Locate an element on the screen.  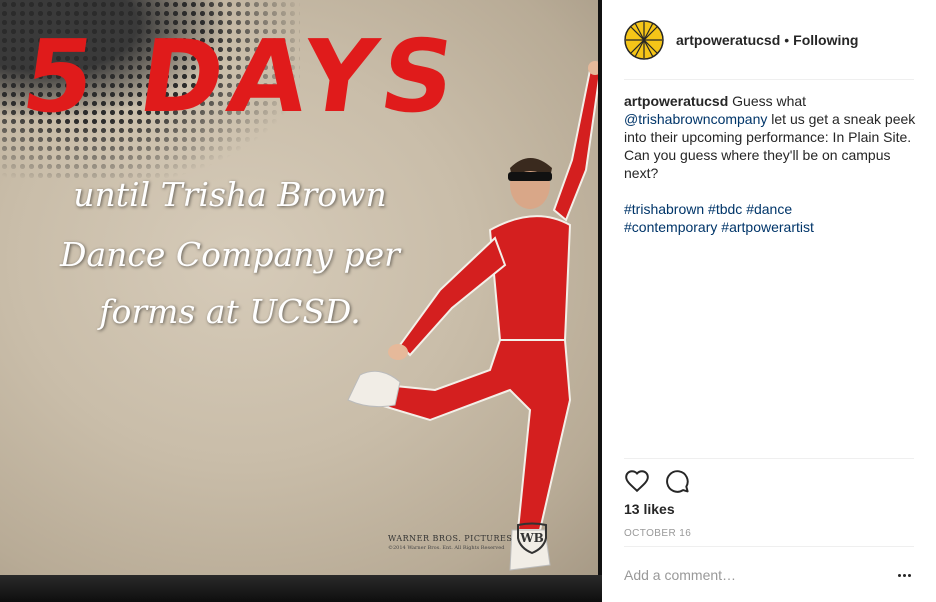
hashtag-link: #tbdc is located at coordinates (725, 209).